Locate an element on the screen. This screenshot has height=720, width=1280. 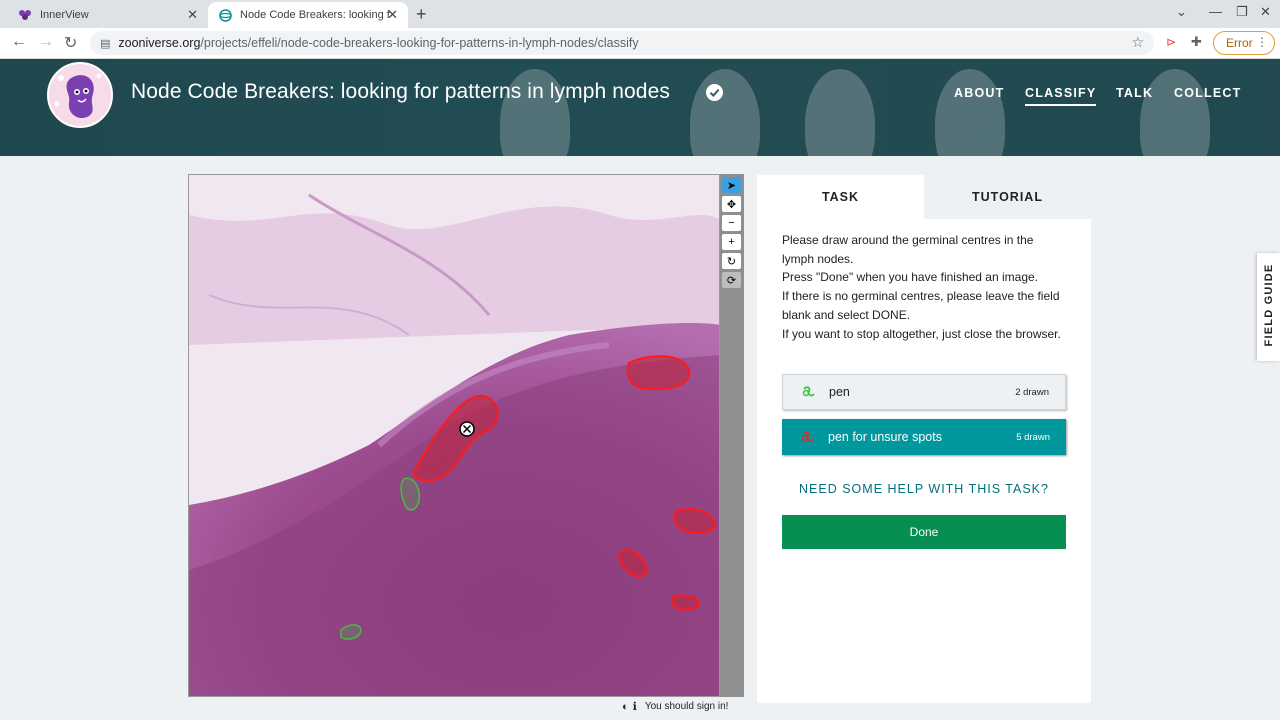
minimize-icon: — is located at coordinates (1215, 11).